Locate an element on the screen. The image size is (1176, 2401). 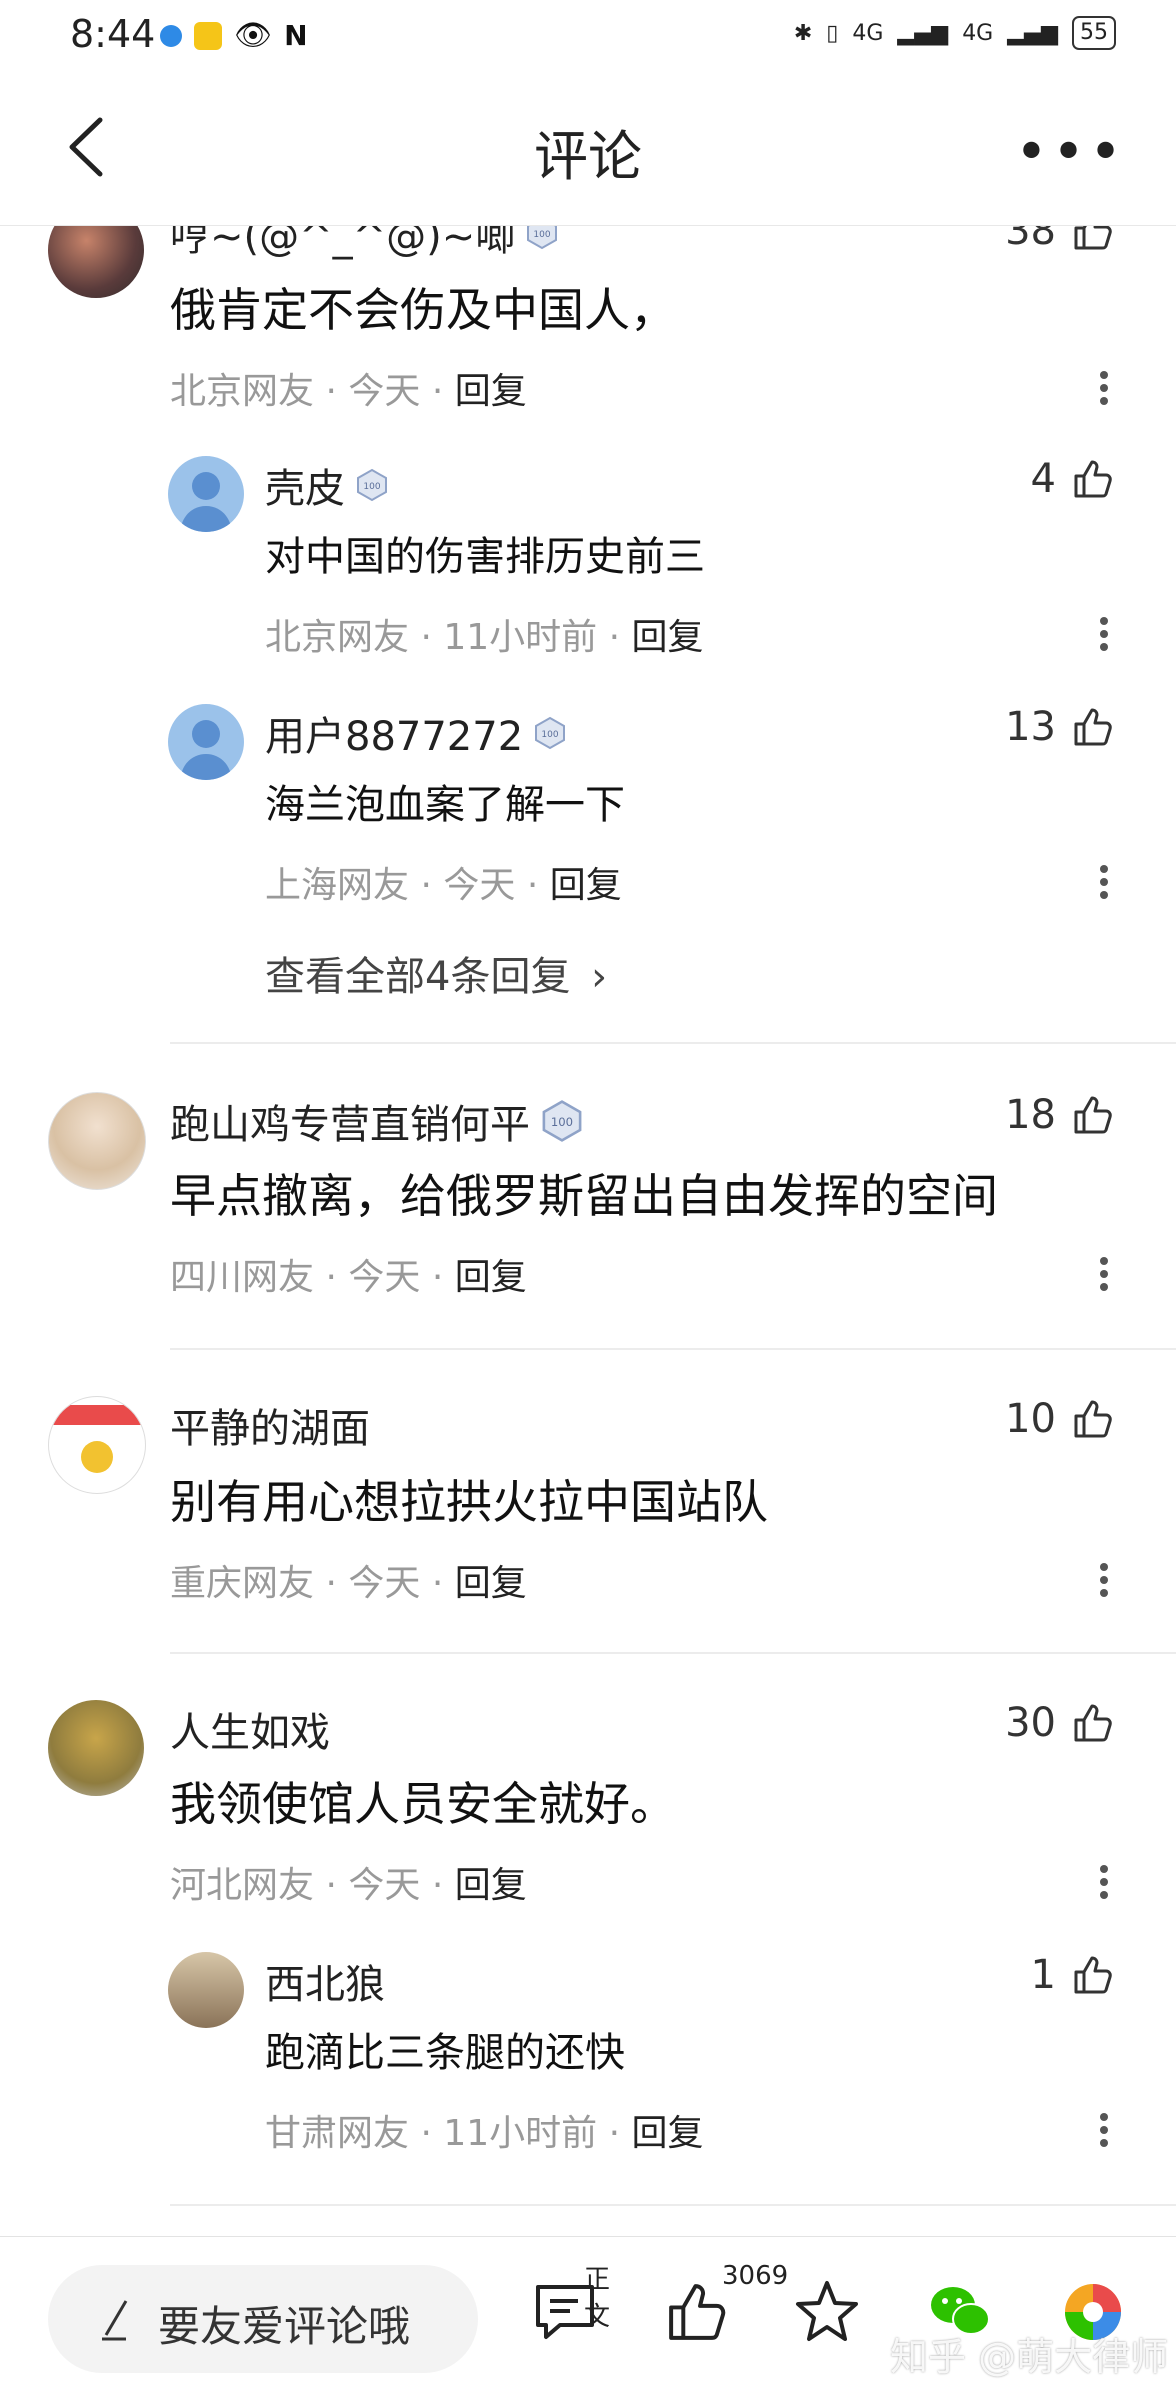
watermark: 知乎 @萌大律师 is located at coordinates (1029, 2357).